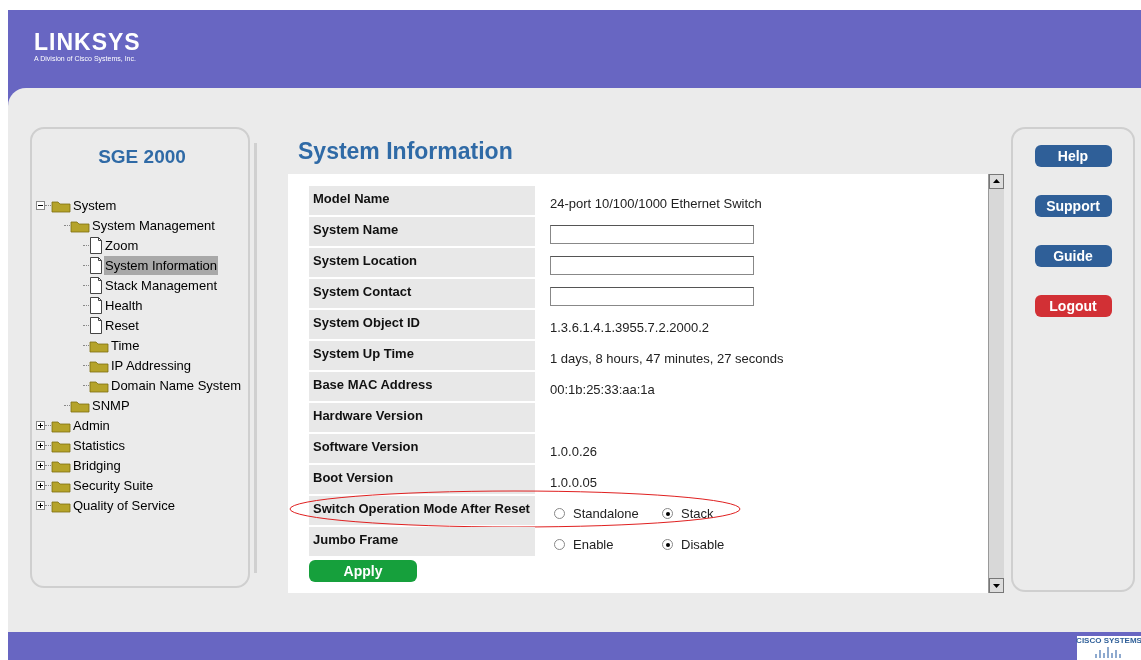  Describe the element at coordinates (91, 425) in the screenshot. I see `tree-item: Admin` at that location.